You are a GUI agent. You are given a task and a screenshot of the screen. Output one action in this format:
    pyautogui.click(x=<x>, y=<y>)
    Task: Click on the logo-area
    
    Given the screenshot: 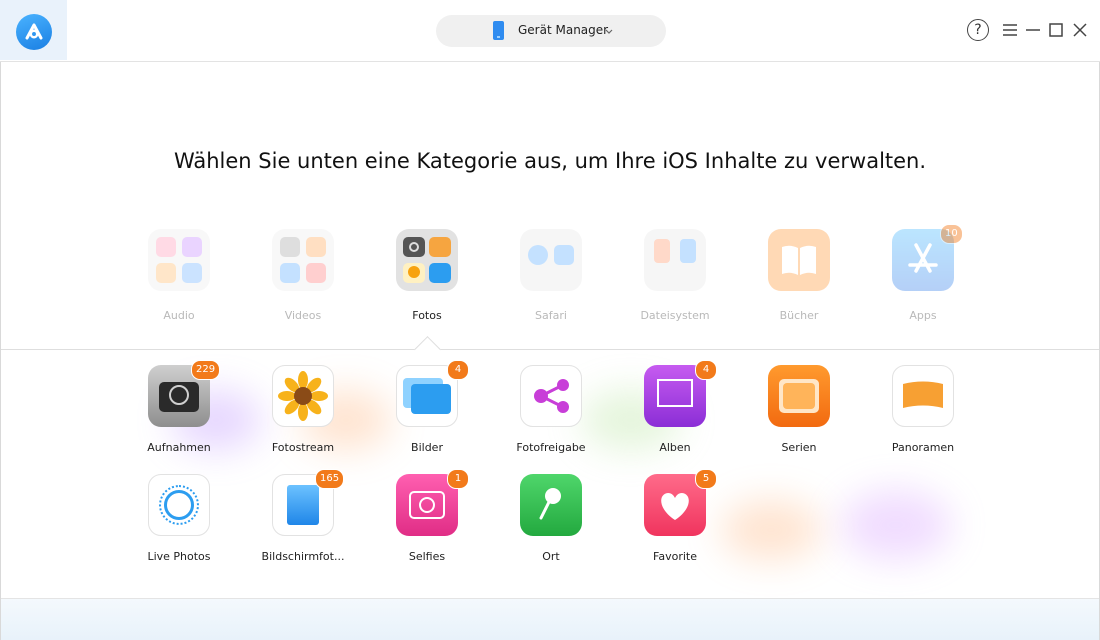 What is the action you would take?
    pyautogui.click(x=33, y=30)
    